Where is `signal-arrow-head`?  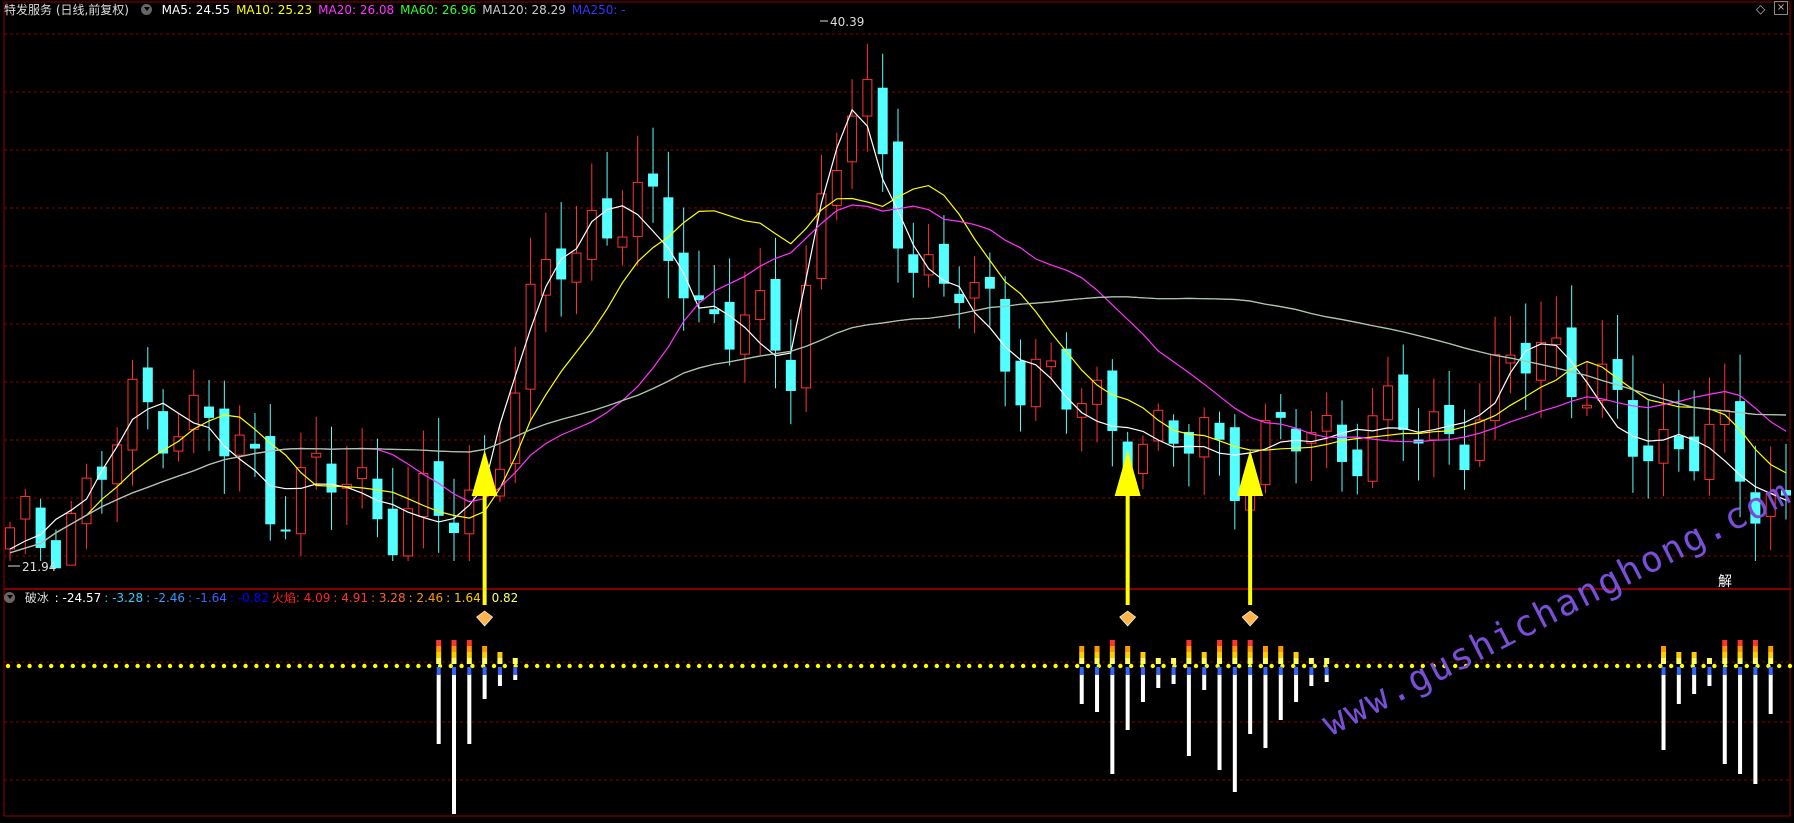 signal-arrow-head is located at coordinates (1250, 473).